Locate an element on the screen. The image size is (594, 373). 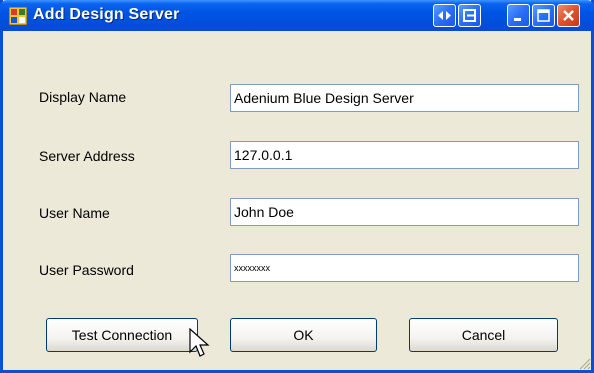
user-name-field is located at coordinates (404, 212).